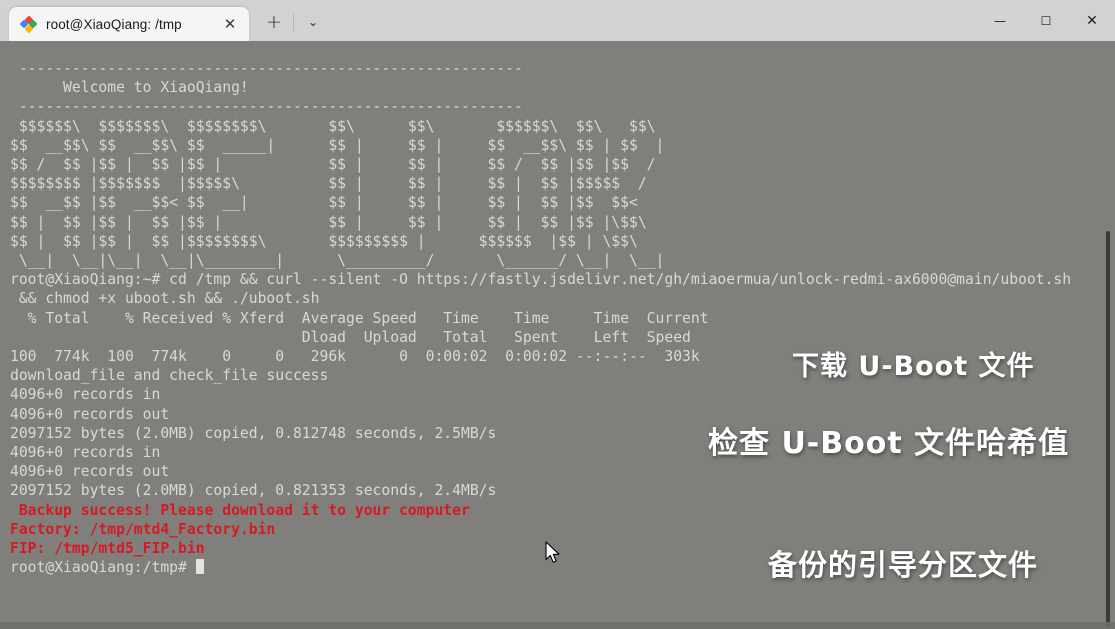 The width and height of the screenshot is (1115, 629). What do you see at coordinates (557, 625) in the screenshot?
I see `window-bottom-edge` at bounding box center [557, 625].